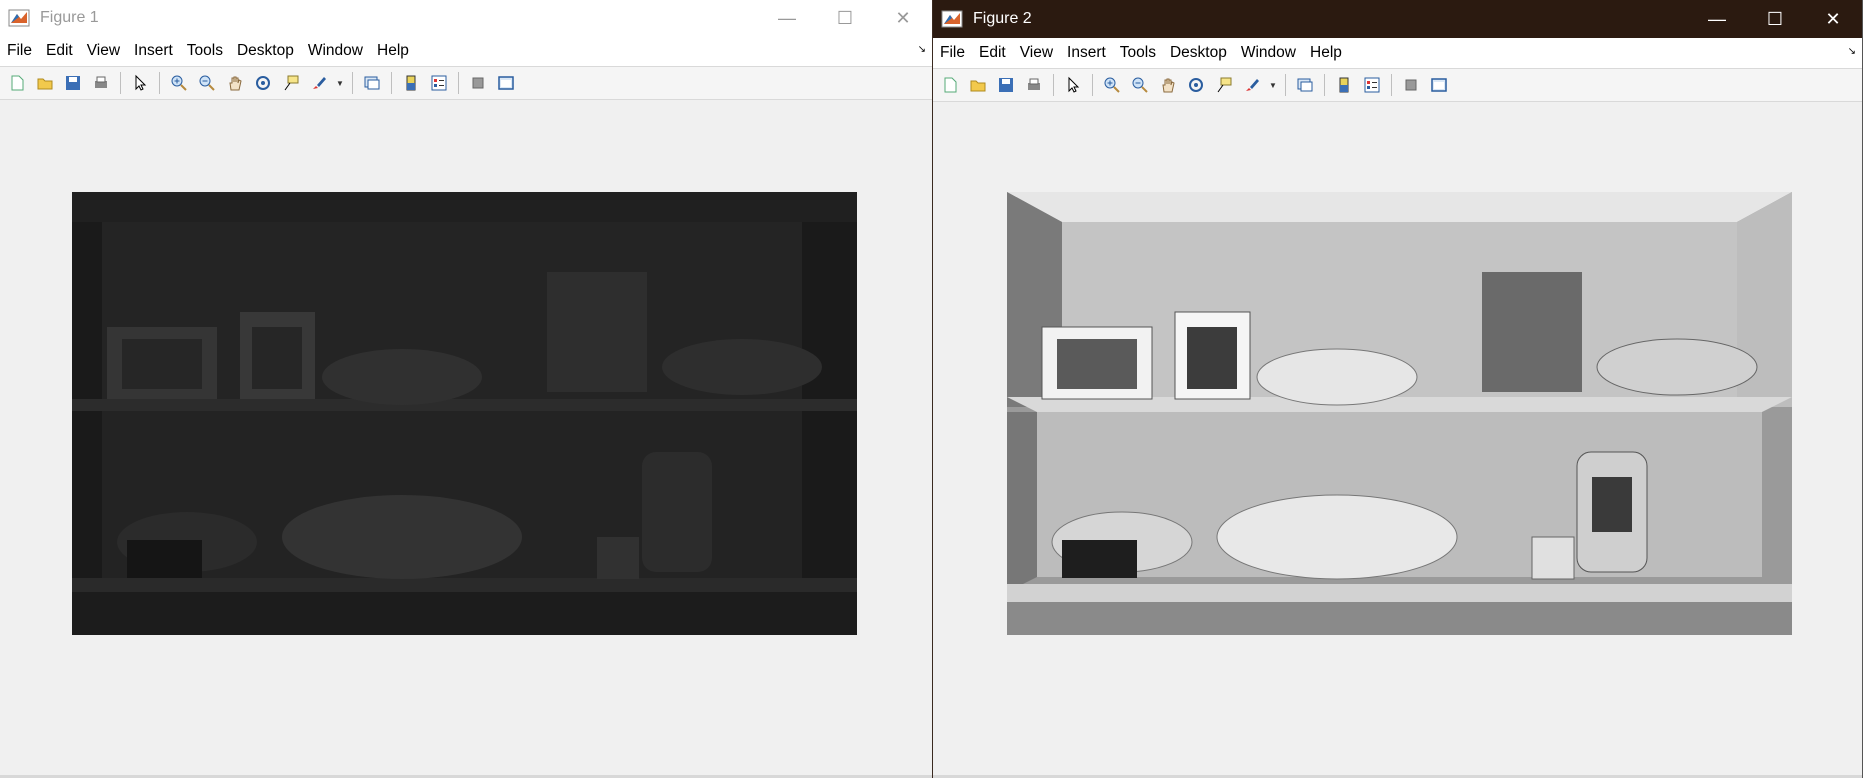  I want to click on figure1-toolbar: ▼, so click(466, 83).